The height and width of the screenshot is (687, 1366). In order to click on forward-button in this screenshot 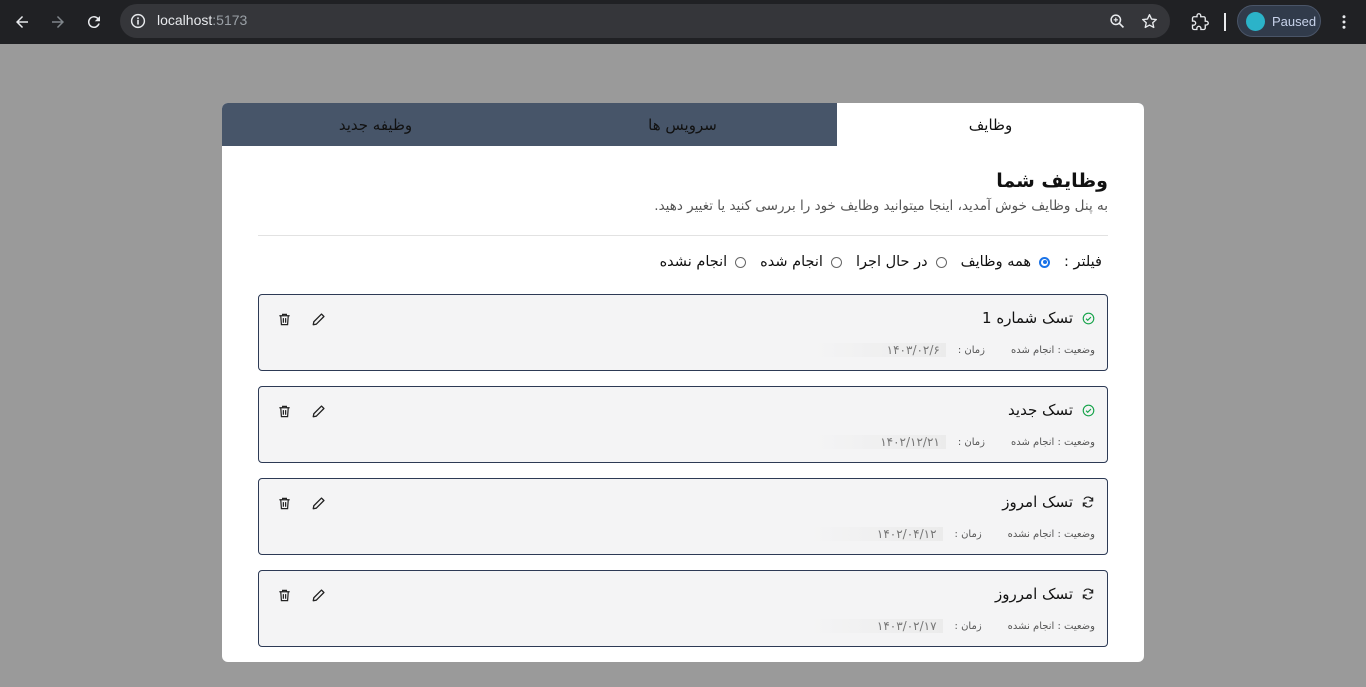, I will do `click(58, 22)`.